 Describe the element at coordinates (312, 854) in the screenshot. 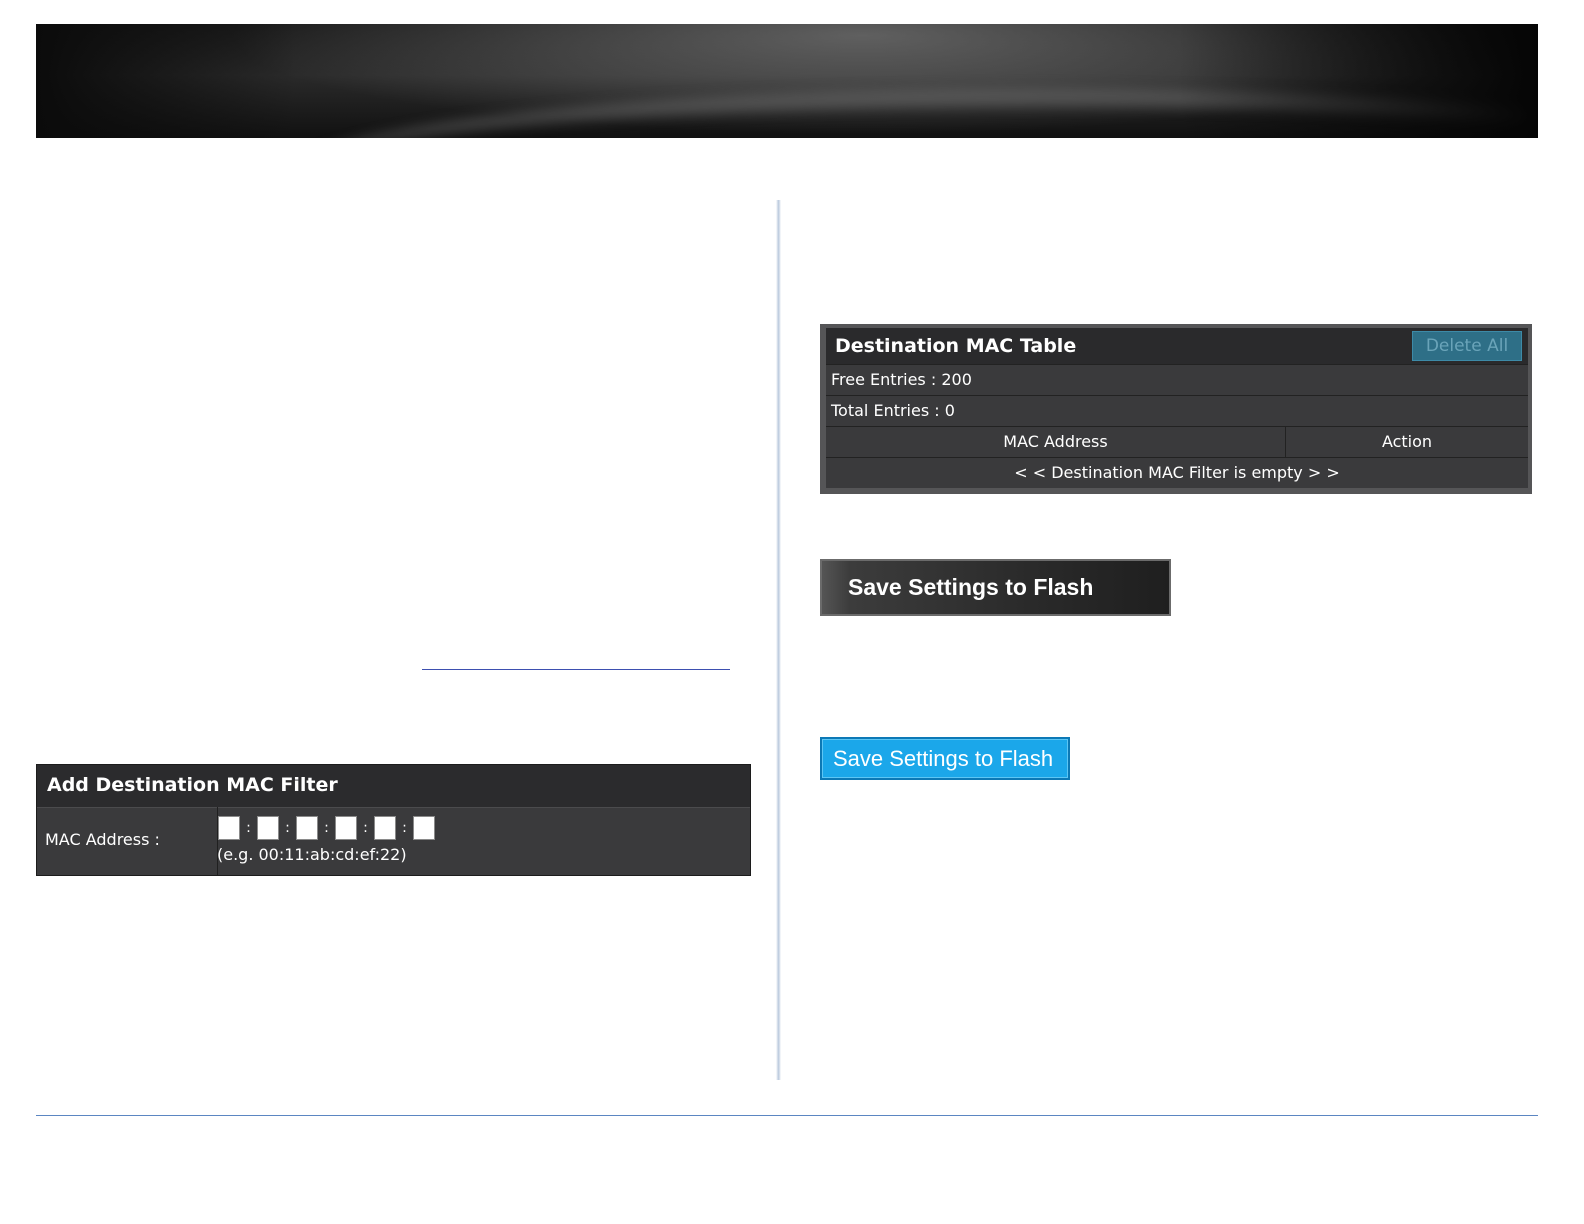

I see `mac-example-hint: (e.g. 00:11:ab:cd:ef:22)` at that location.